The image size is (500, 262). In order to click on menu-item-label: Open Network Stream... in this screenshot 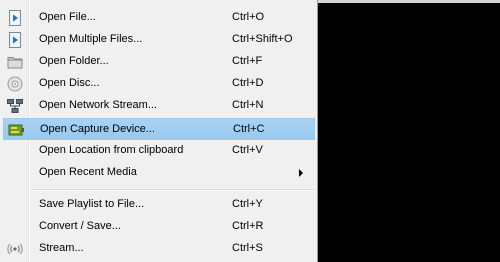, I will do `click(98, 105)`.